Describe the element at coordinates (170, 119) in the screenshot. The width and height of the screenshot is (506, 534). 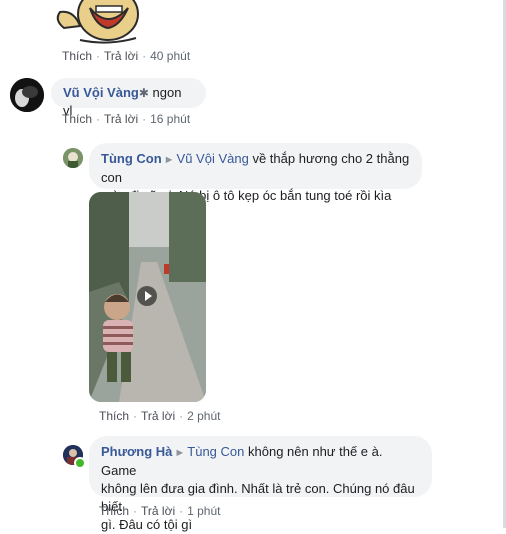
I see `comment-time: 16 phút` at that location.